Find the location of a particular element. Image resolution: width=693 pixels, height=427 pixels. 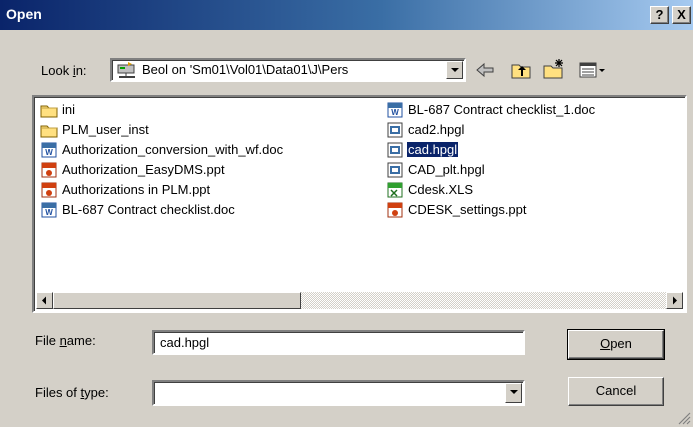

file-name-text: Cdesk.XLS is located at coordinates (441, 189).